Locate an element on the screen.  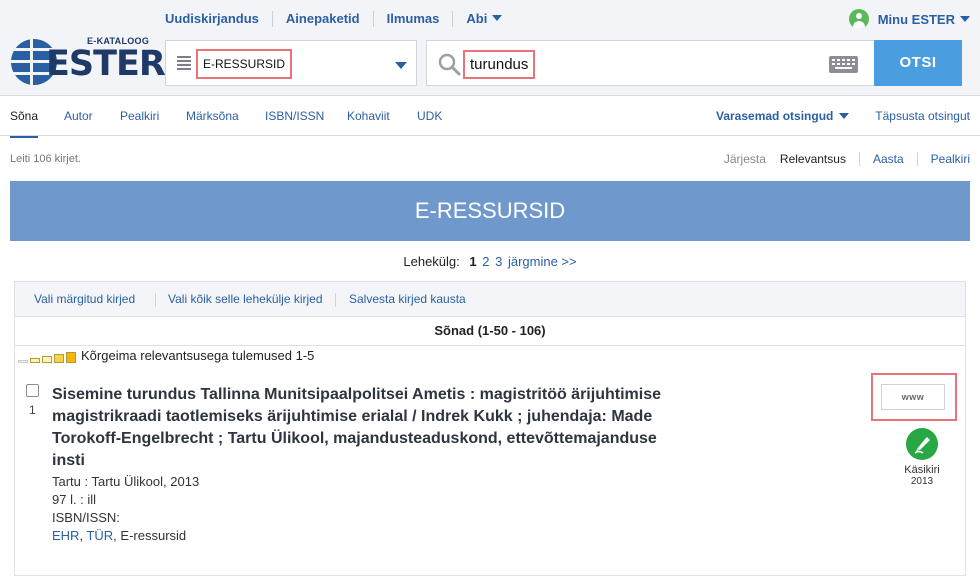
collection-select: E-RESSURSID is located at coordinates (291, 63).